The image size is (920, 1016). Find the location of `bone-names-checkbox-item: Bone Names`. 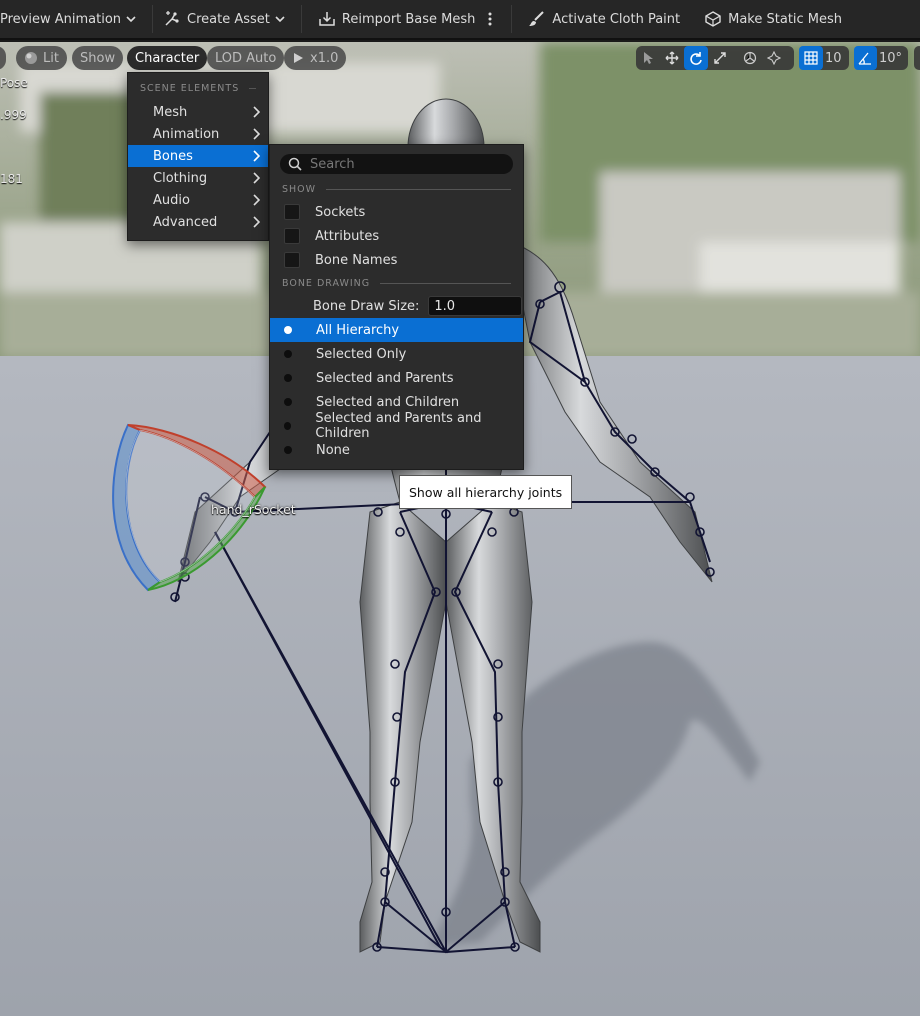

bone-names-checkbox-item: Bone Names is located at coordinates (396, 260).